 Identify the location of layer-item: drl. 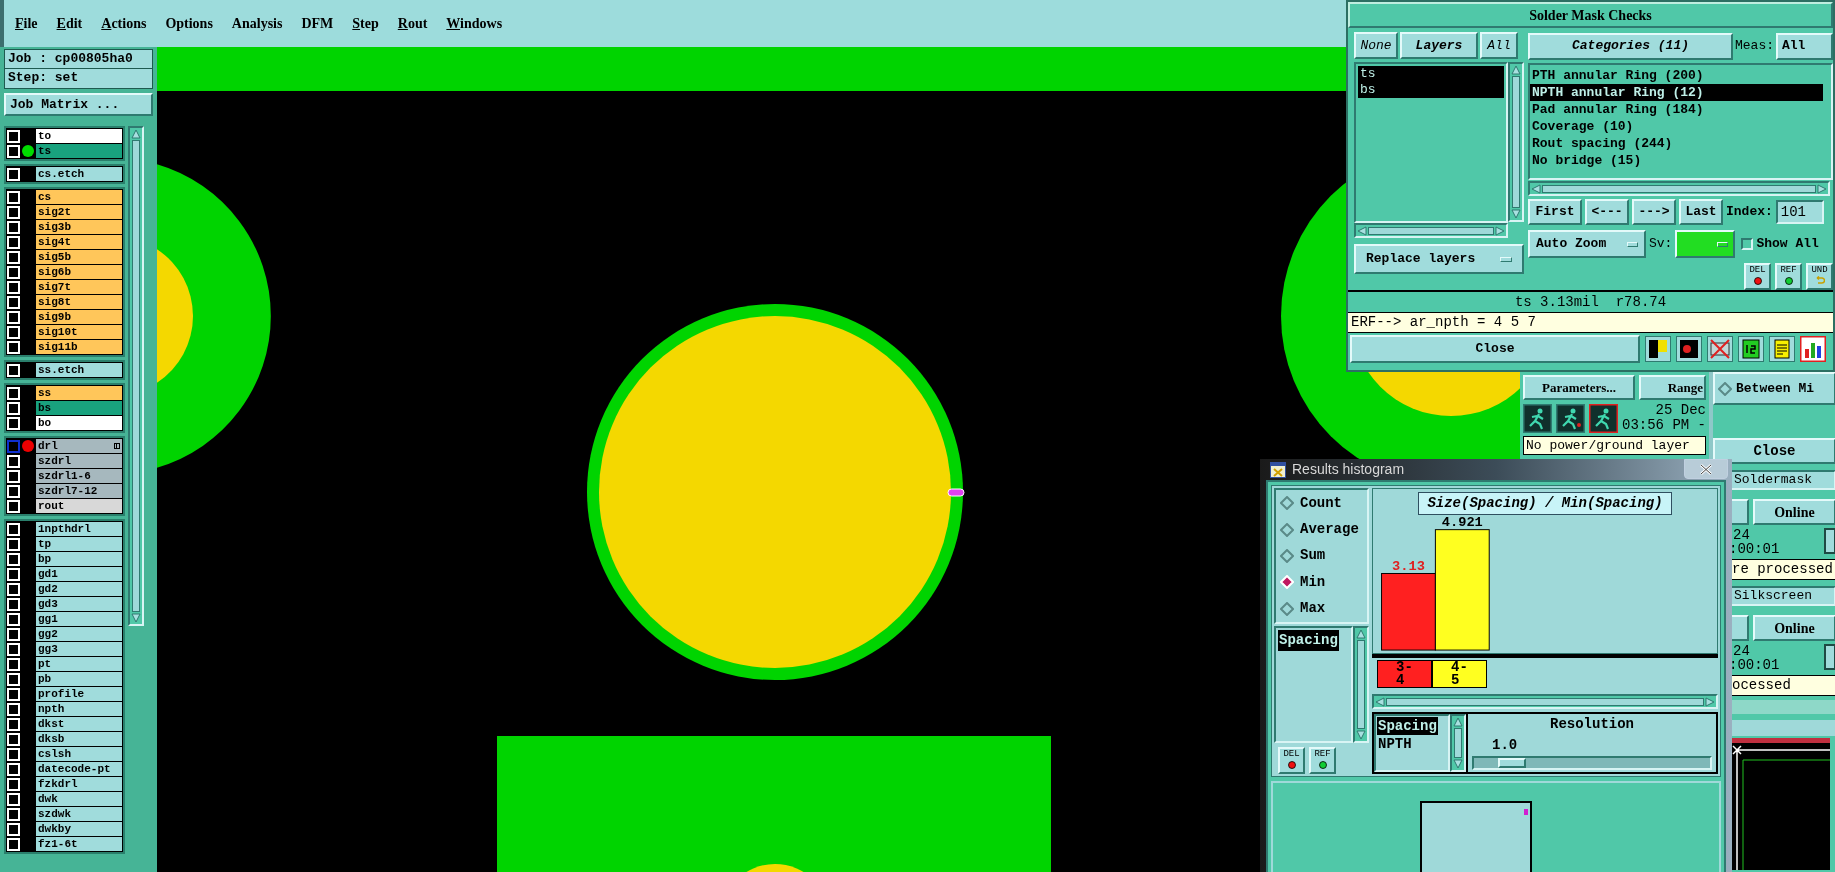
(79, 446).